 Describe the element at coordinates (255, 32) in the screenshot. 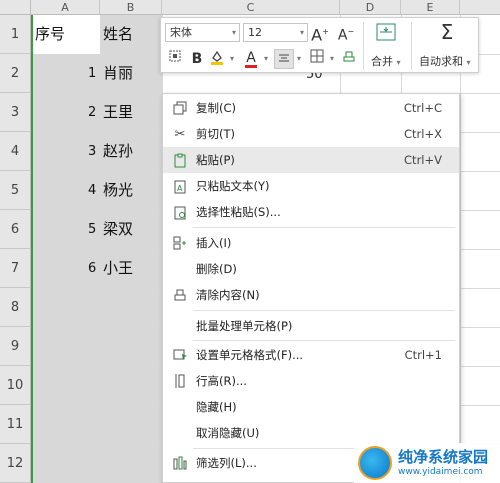

I see `font-size-value: 12` at that location.